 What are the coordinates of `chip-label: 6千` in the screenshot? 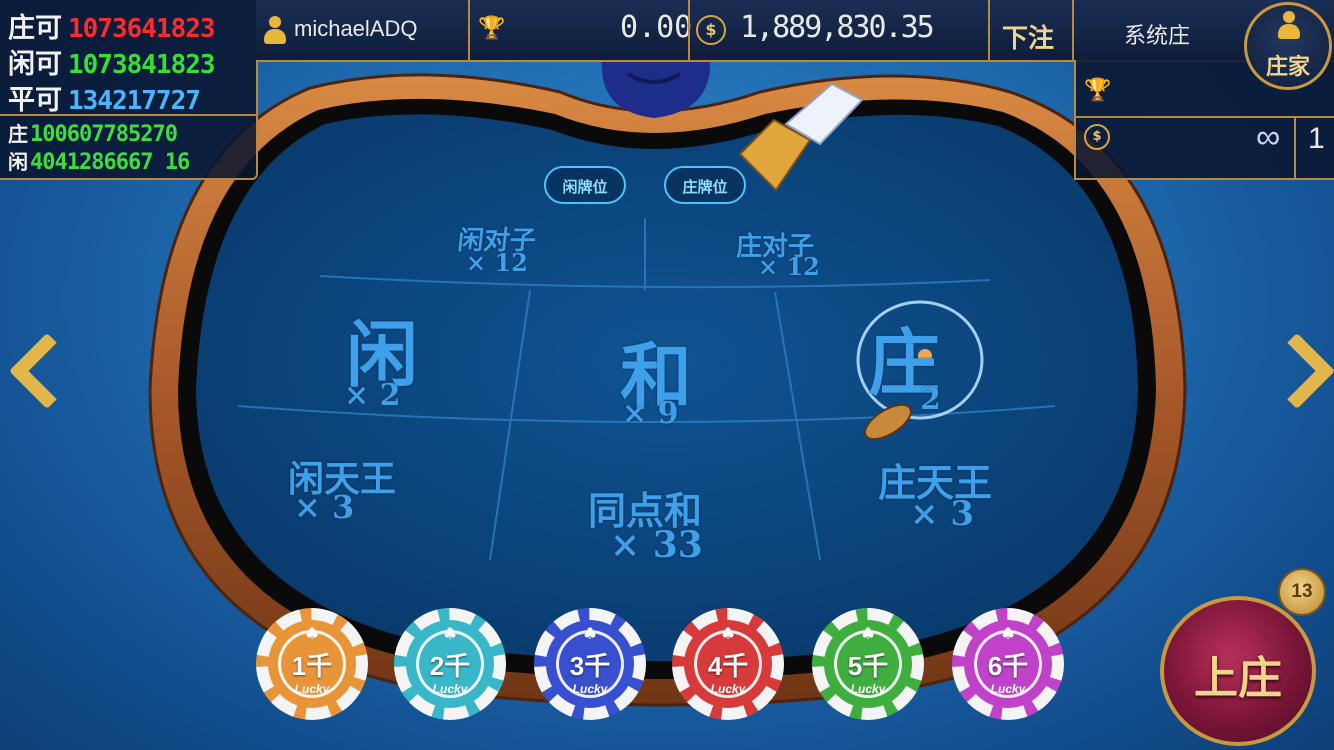 It's located at (1008, 666).